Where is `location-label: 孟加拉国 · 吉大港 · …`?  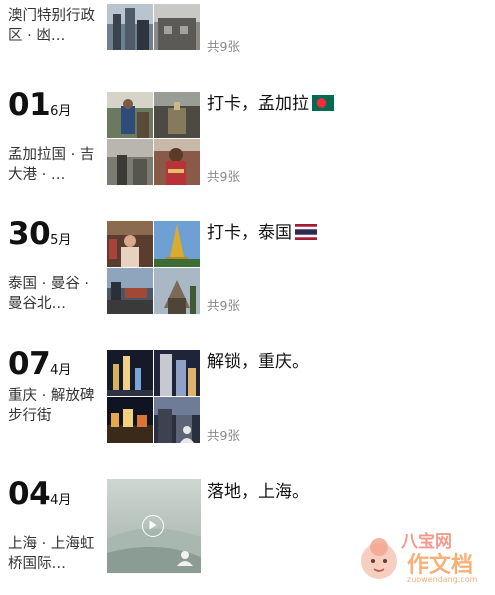 location-label: 孟加拉国 · 吉大港 · … is located at coordinates (51, 165).